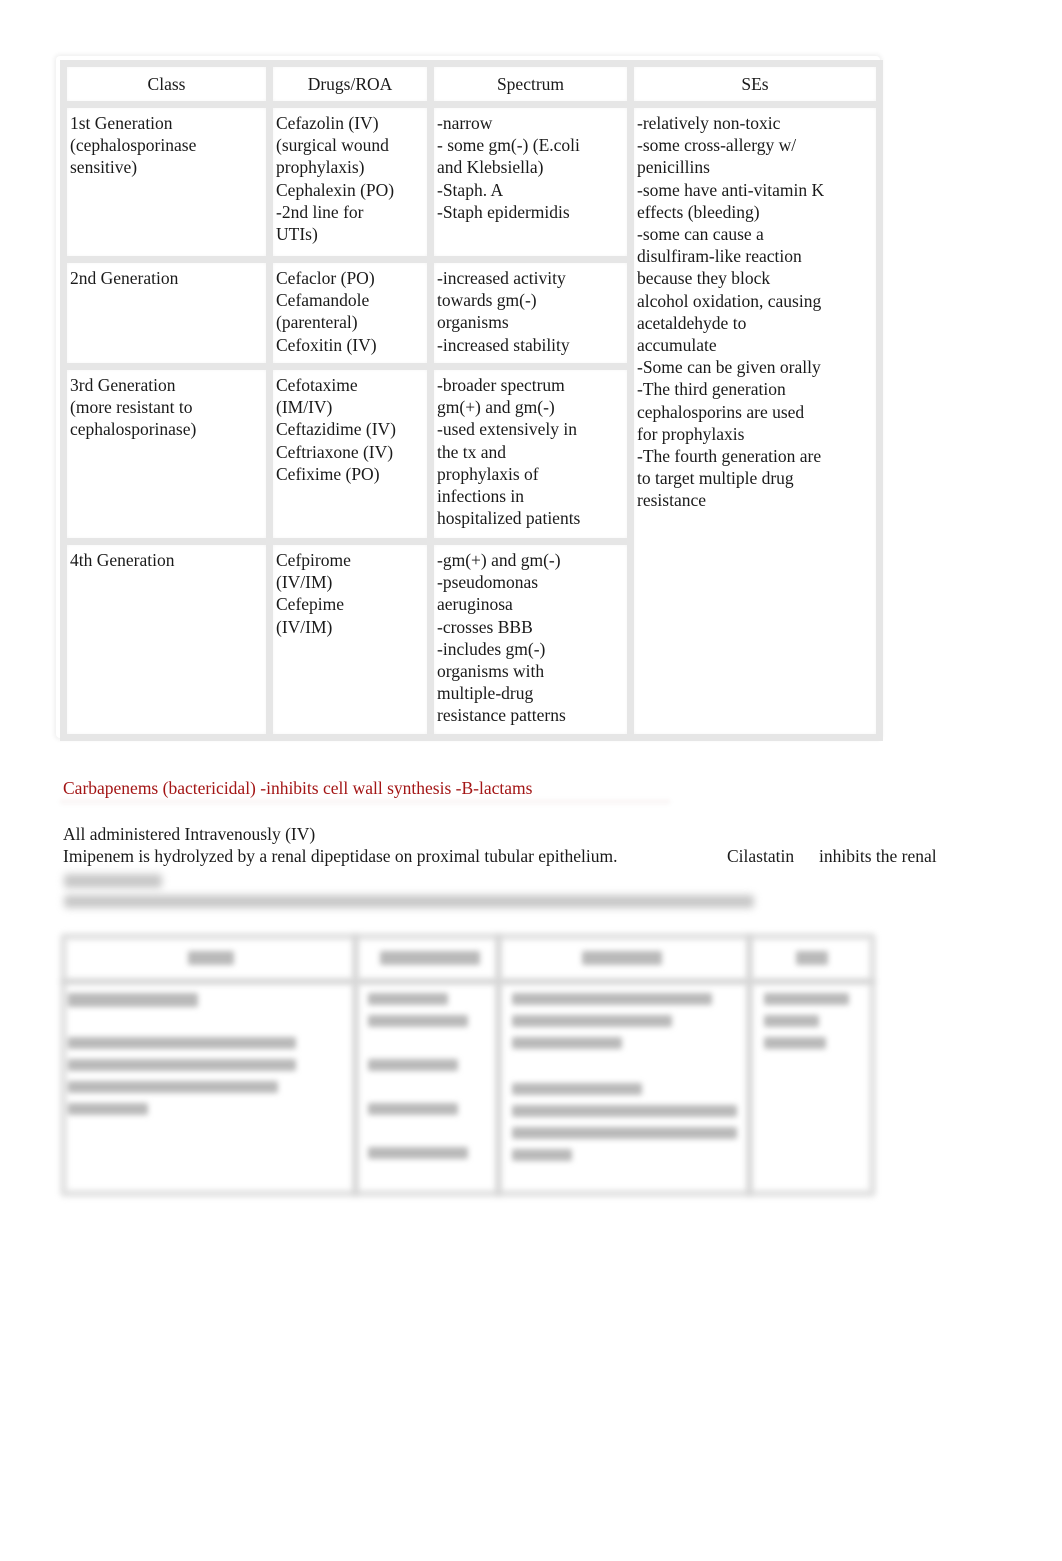 The height and width of the screenshot is (1561, 1062). Describe the element at coordinates (328, 473) in the screenshot. I see `cell-line: Cefixime (PO)` at that location.